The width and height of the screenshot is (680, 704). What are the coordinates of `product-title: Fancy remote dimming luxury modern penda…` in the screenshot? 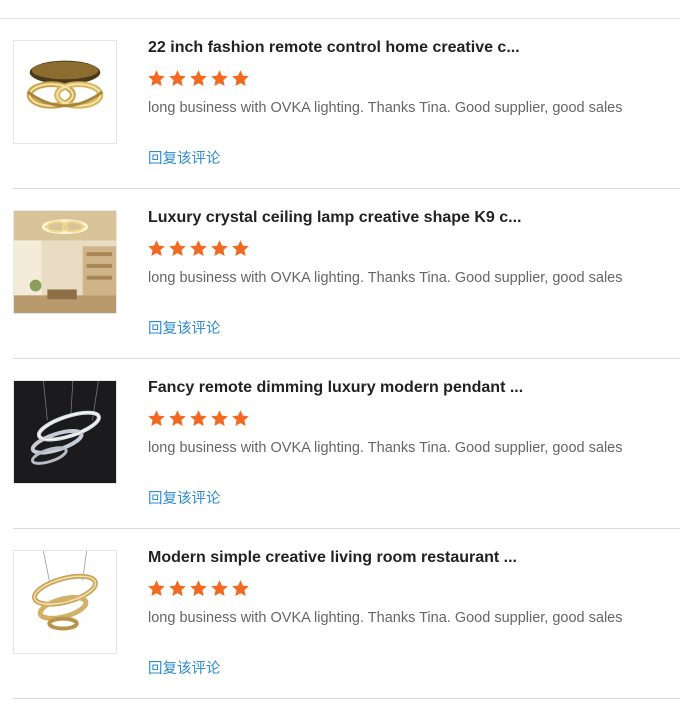 It's located at (408, 388).